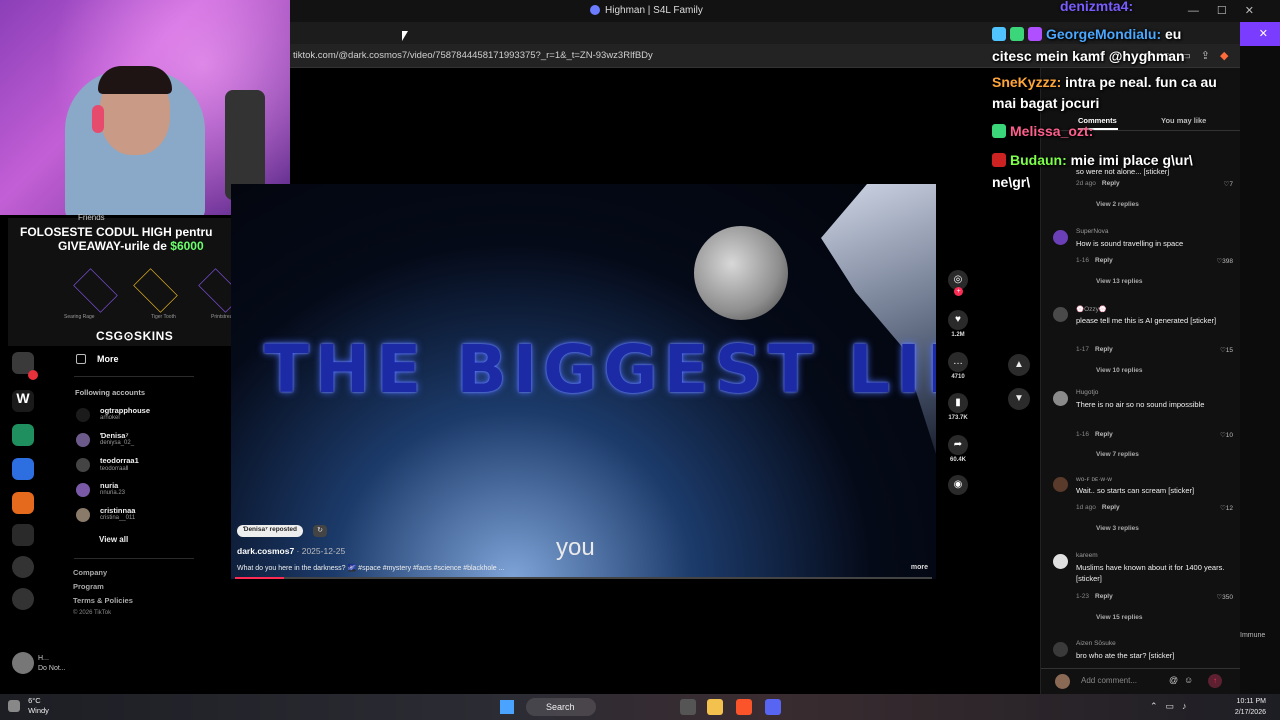 The image size is (1280, 720). What do you see at coordinates (1119, 281) in the screenshot?
I see `view-replies-button: View 13 replies` at bounding box center [1119, 281].